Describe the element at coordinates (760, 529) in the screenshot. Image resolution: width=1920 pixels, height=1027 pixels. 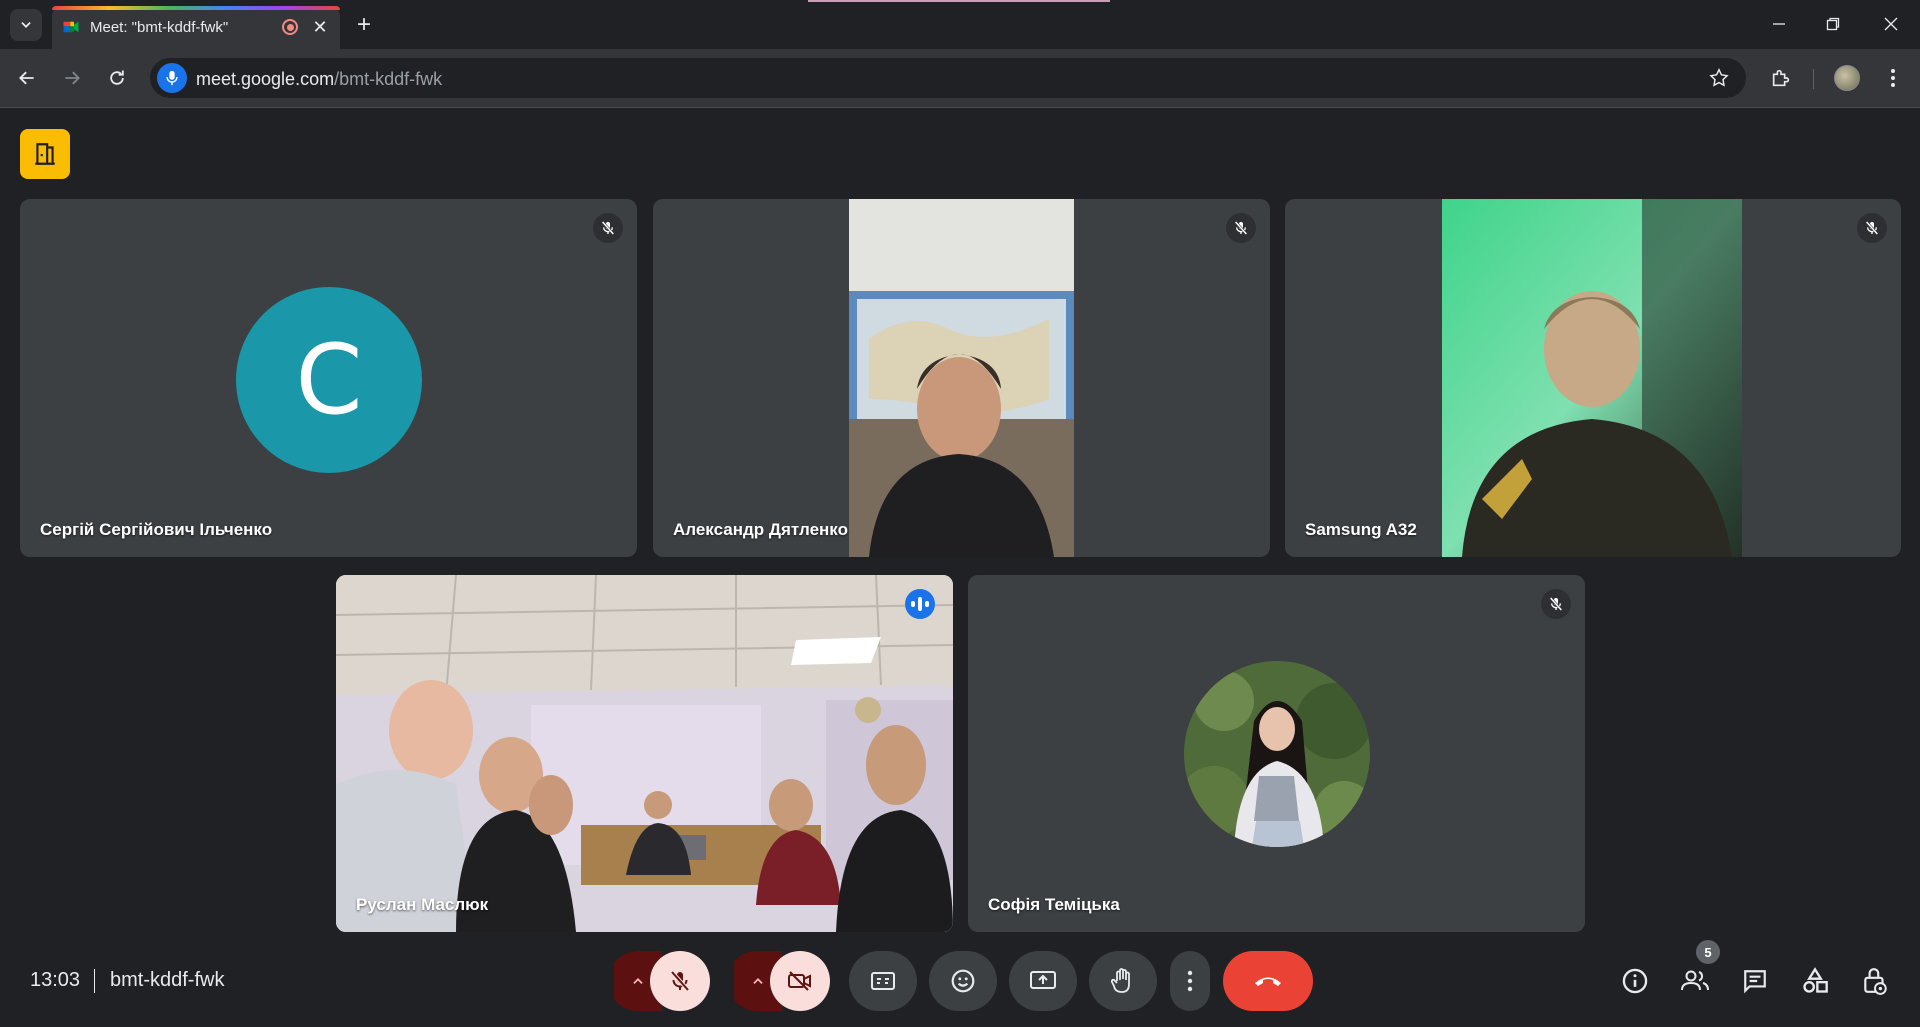
I see `participant-name: Александр Дятленко` at that location.